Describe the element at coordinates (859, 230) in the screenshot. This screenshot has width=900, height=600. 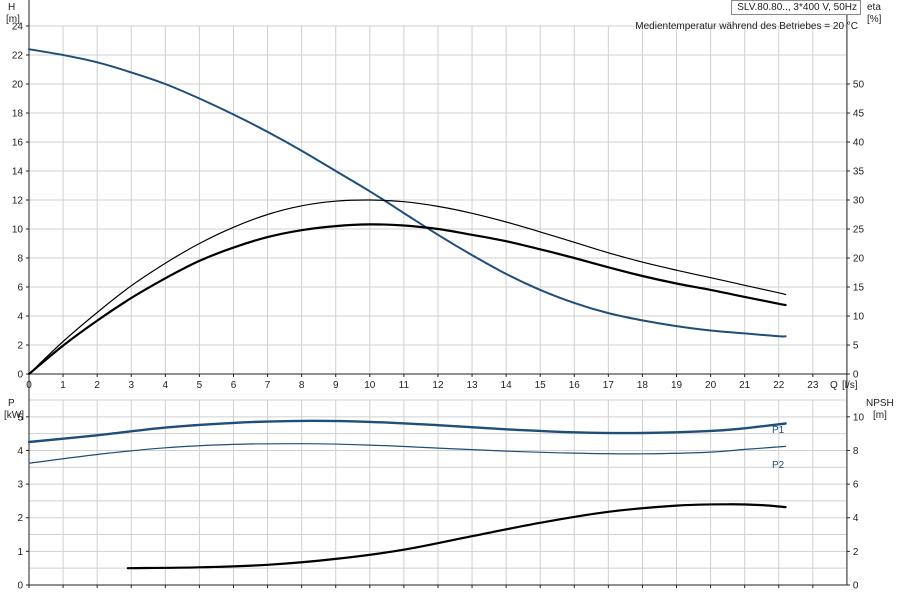
I see `right-tick-label: 25` at that location.